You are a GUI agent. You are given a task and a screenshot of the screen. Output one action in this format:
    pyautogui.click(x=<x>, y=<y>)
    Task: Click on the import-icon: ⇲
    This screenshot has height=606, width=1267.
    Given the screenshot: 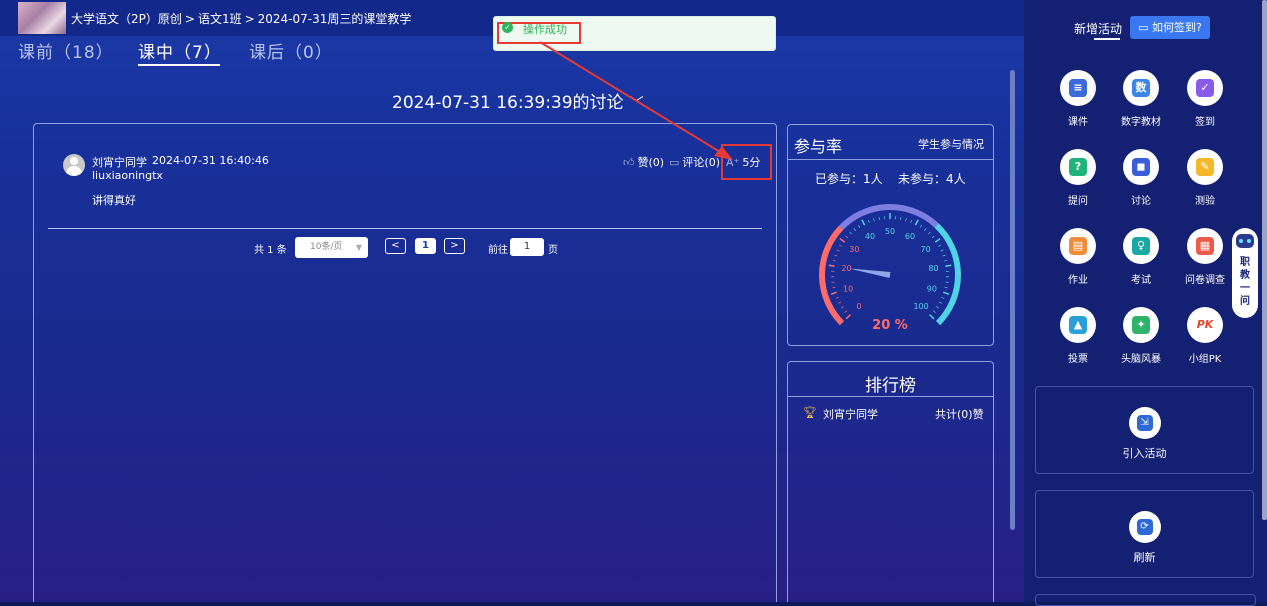 What is the action you would take?
    pyautogui.click(x=1145, y=423)
    